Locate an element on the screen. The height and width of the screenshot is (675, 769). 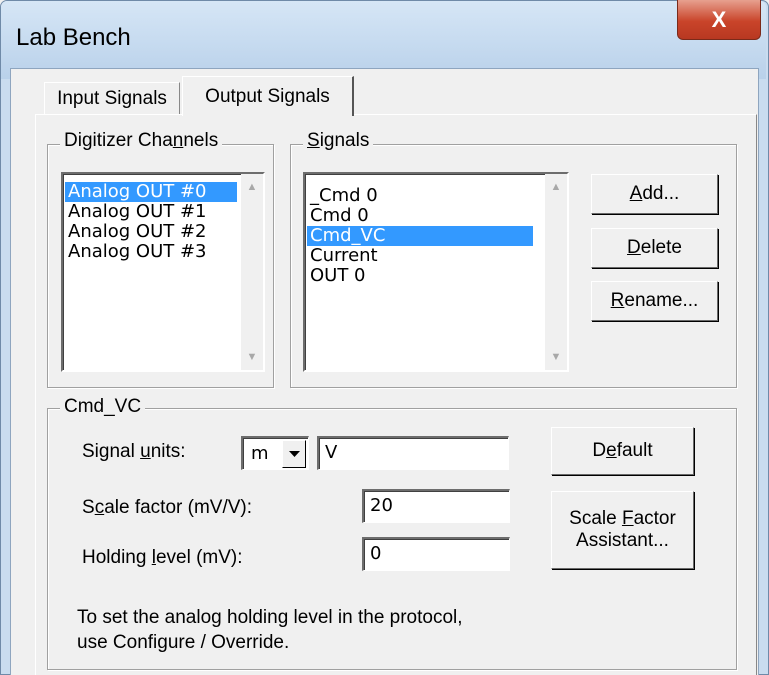
delete-button: Delete is located at coordinates (654, 248).